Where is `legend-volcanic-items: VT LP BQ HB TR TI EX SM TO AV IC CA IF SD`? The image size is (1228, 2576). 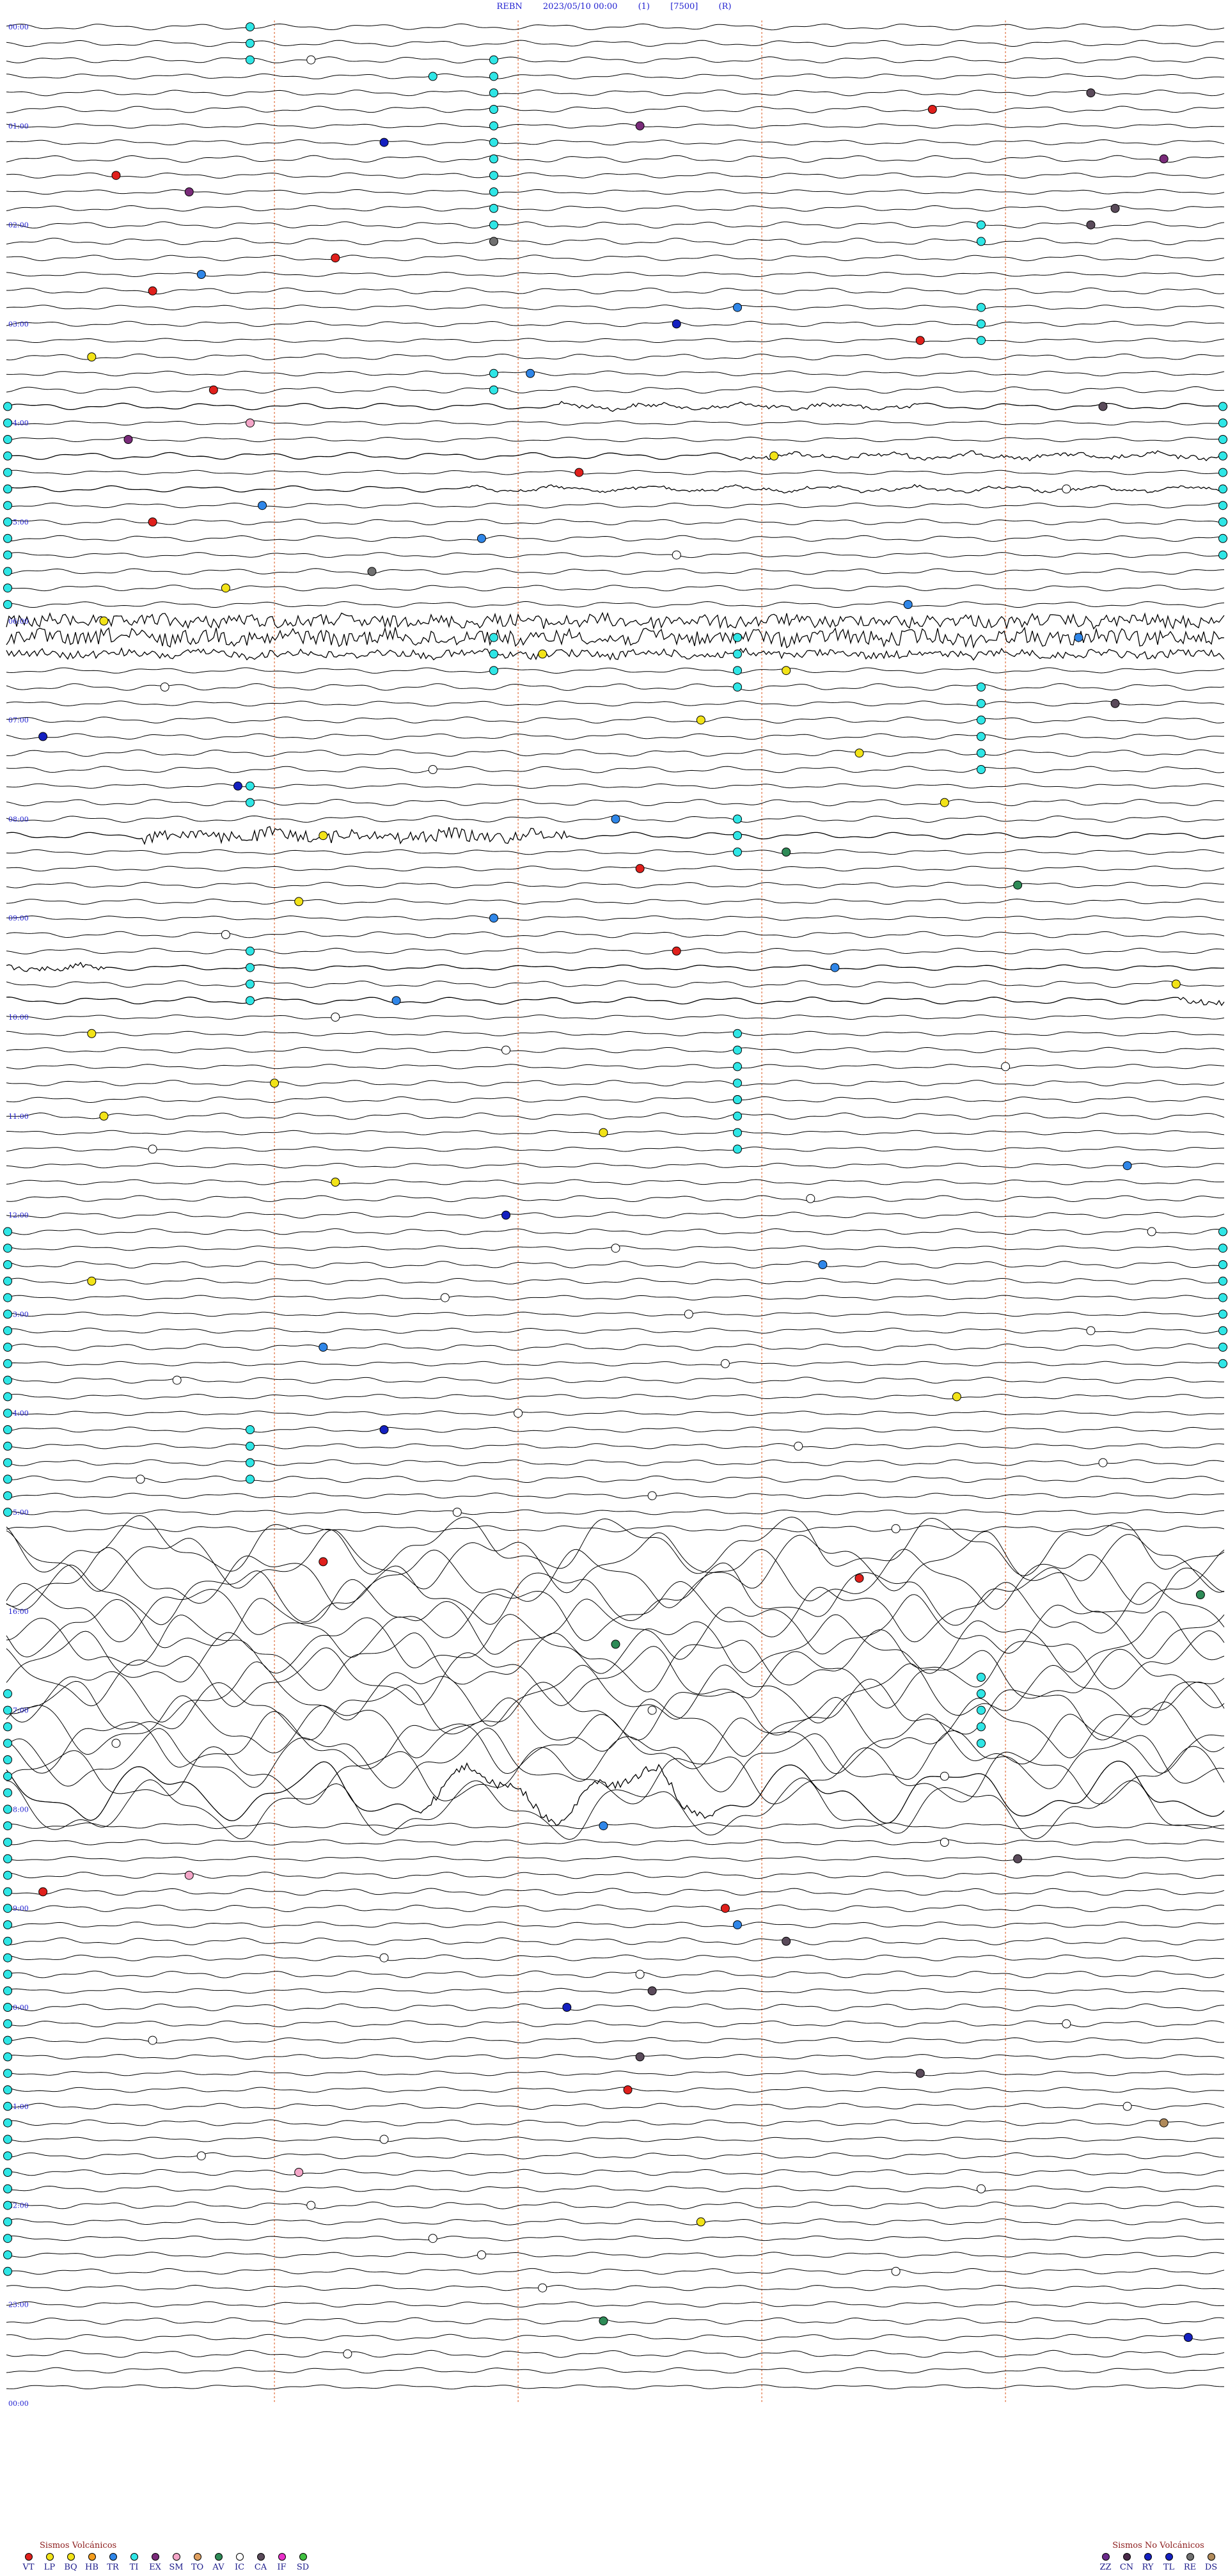
legend-volcanic-items: VT LP BQ HB TR TI EX SM TO AV IC CA IF SD is located at coordinates (165, 2562).